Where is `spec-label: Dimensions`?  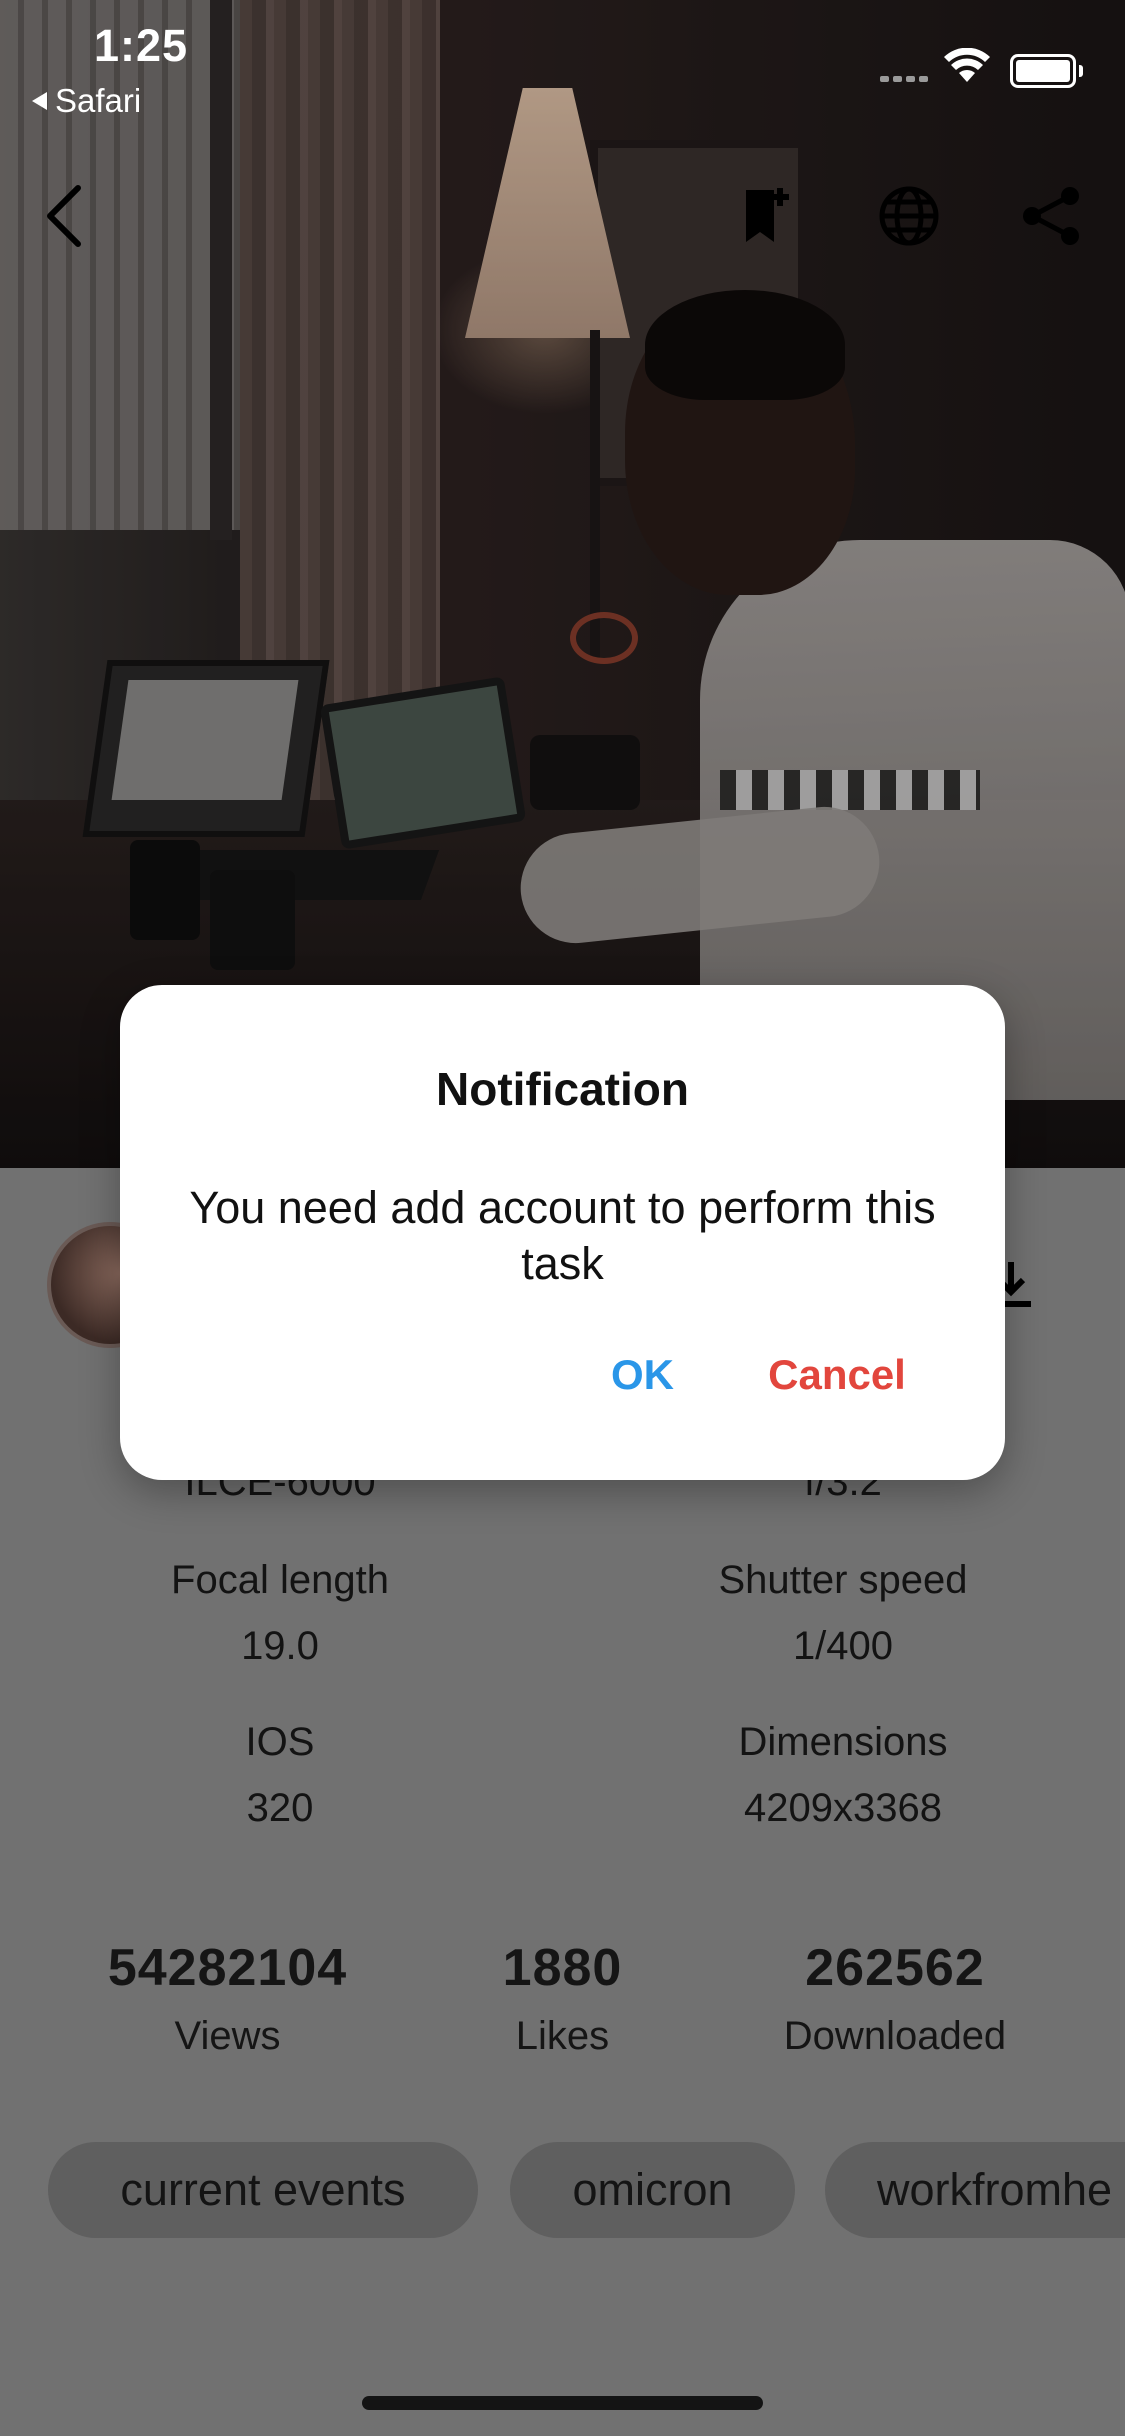
spec-label: Dimensions is located at coordinates (843, 1742).